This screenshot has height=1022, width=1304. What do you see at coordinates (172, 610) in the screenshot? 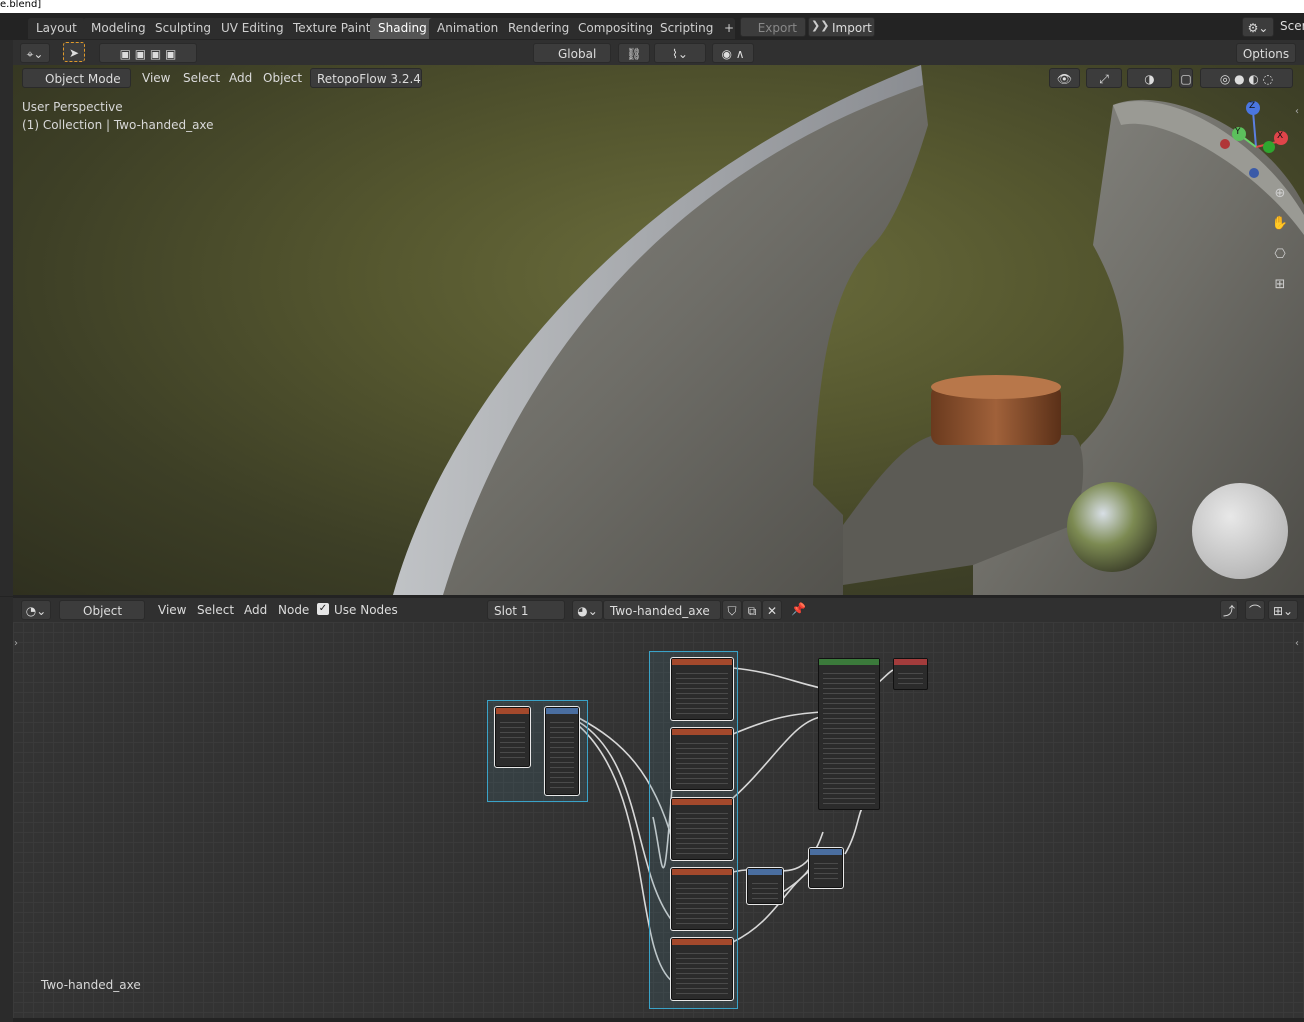
I see `menu-node-view: View` at bounding box center [172, 610].